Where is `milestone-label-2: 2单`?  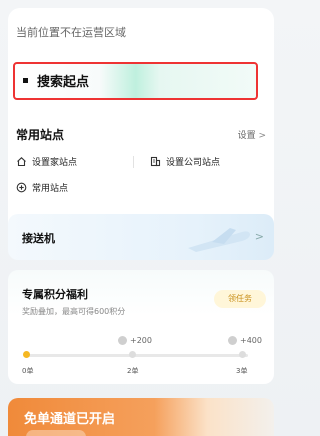 milestone-label-2: 2单 is located at coordinates (133, 371).